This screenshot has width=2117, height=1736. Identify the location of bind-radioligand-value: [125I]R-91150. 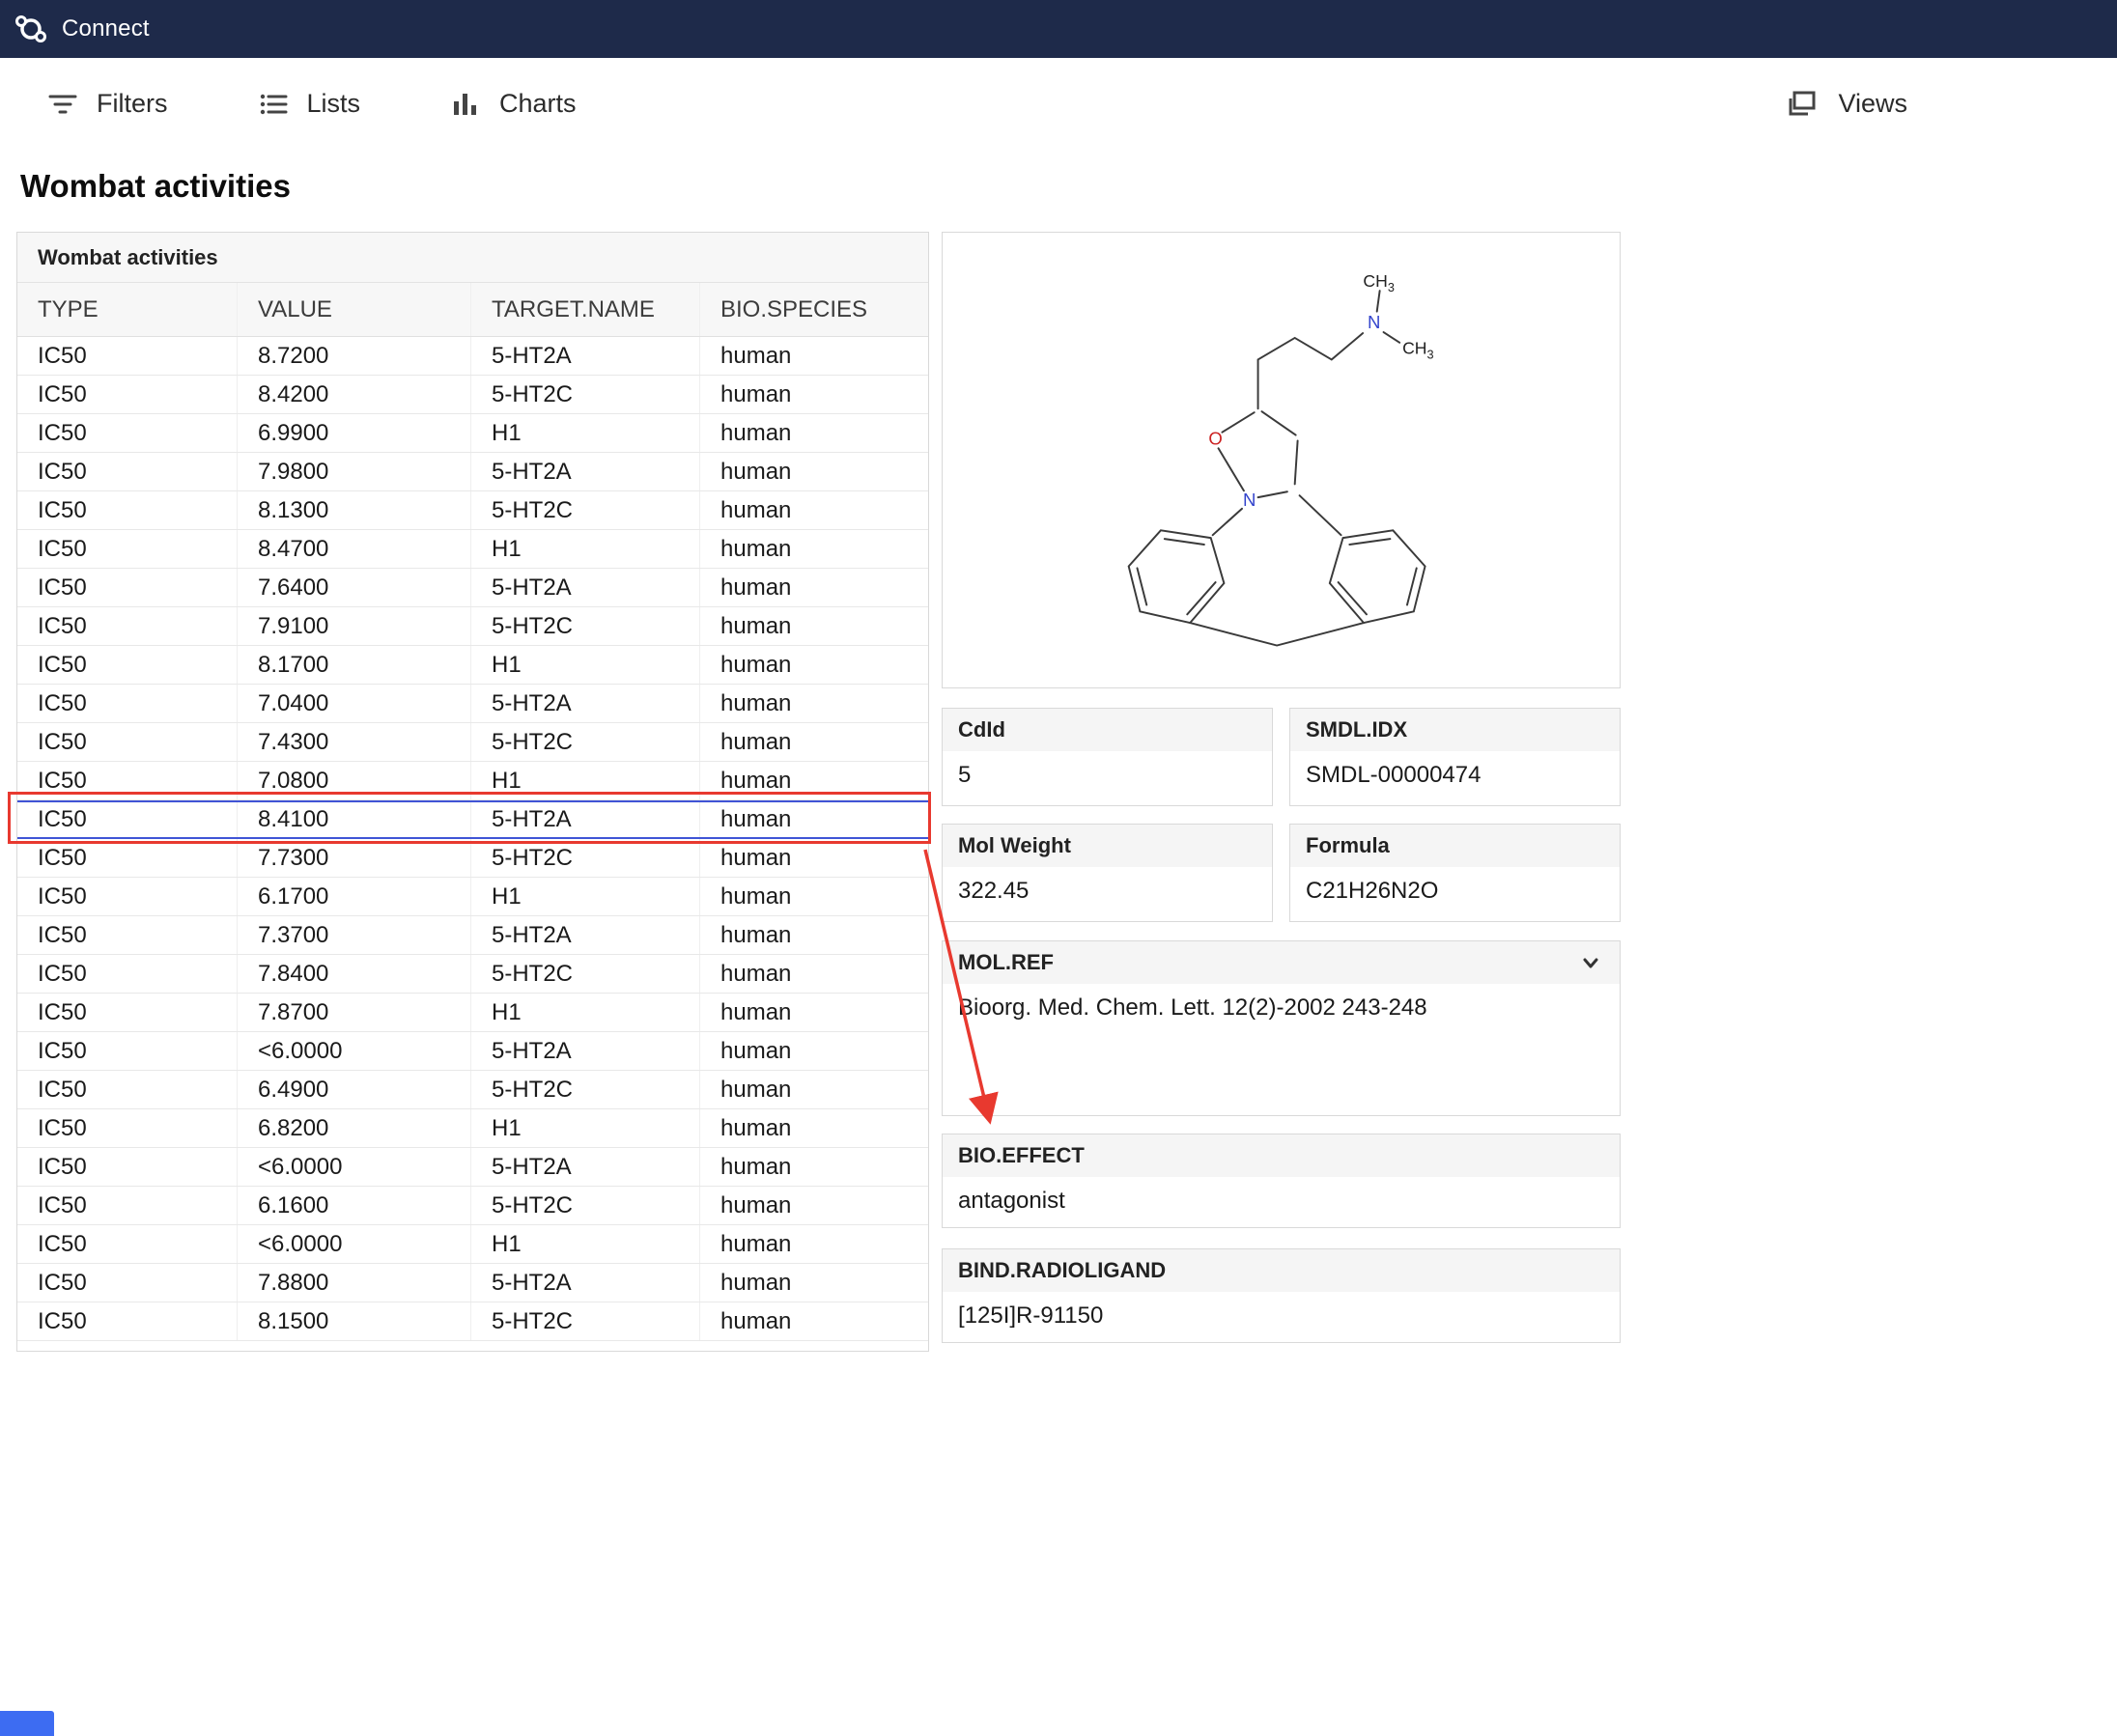
(1031, 1315).